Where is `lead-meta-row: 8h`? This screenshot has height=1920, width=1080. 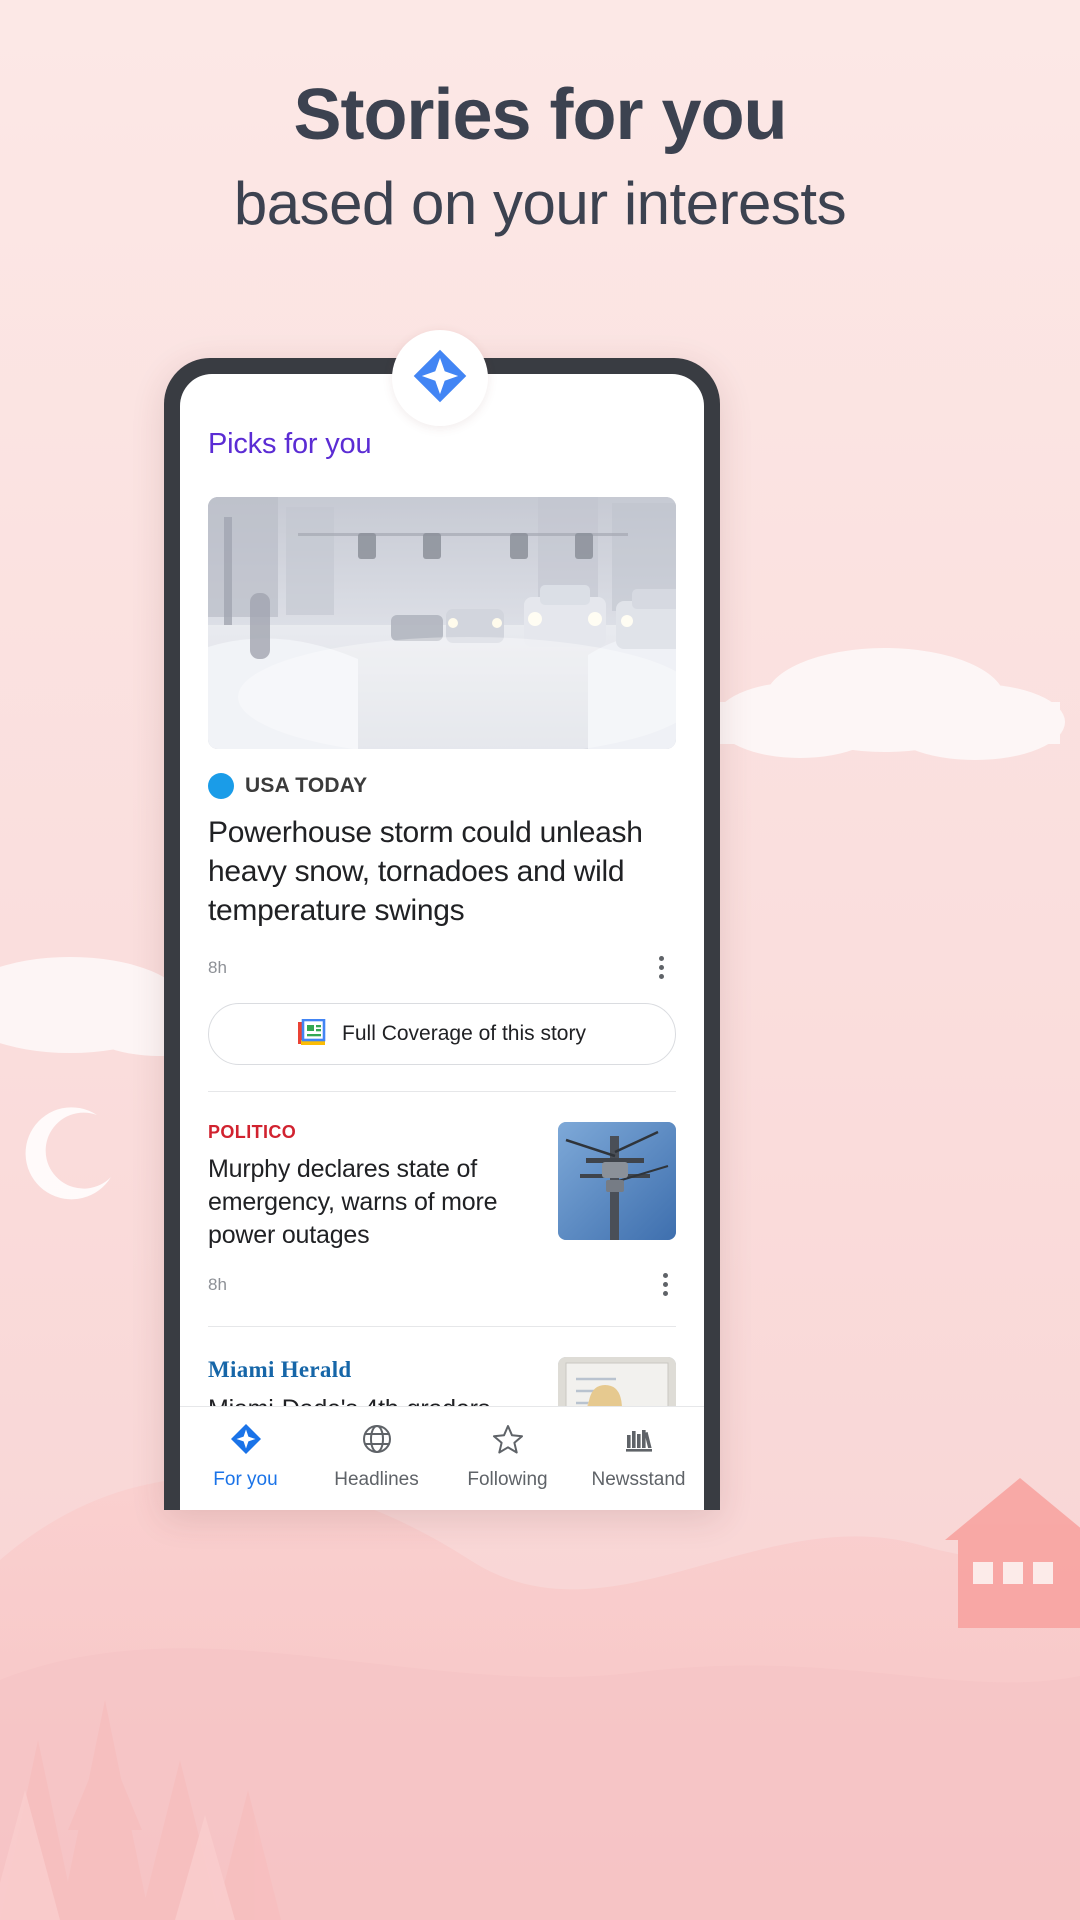 lead-meta-row: 8h is located at coordinates (442, 967).